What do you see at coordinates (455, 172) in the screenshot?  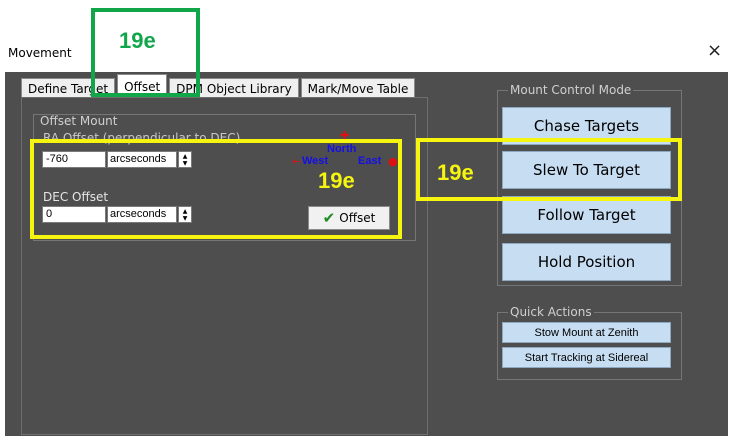 I see `slew-callout-label: 19e` at bounding box center [455, 172].